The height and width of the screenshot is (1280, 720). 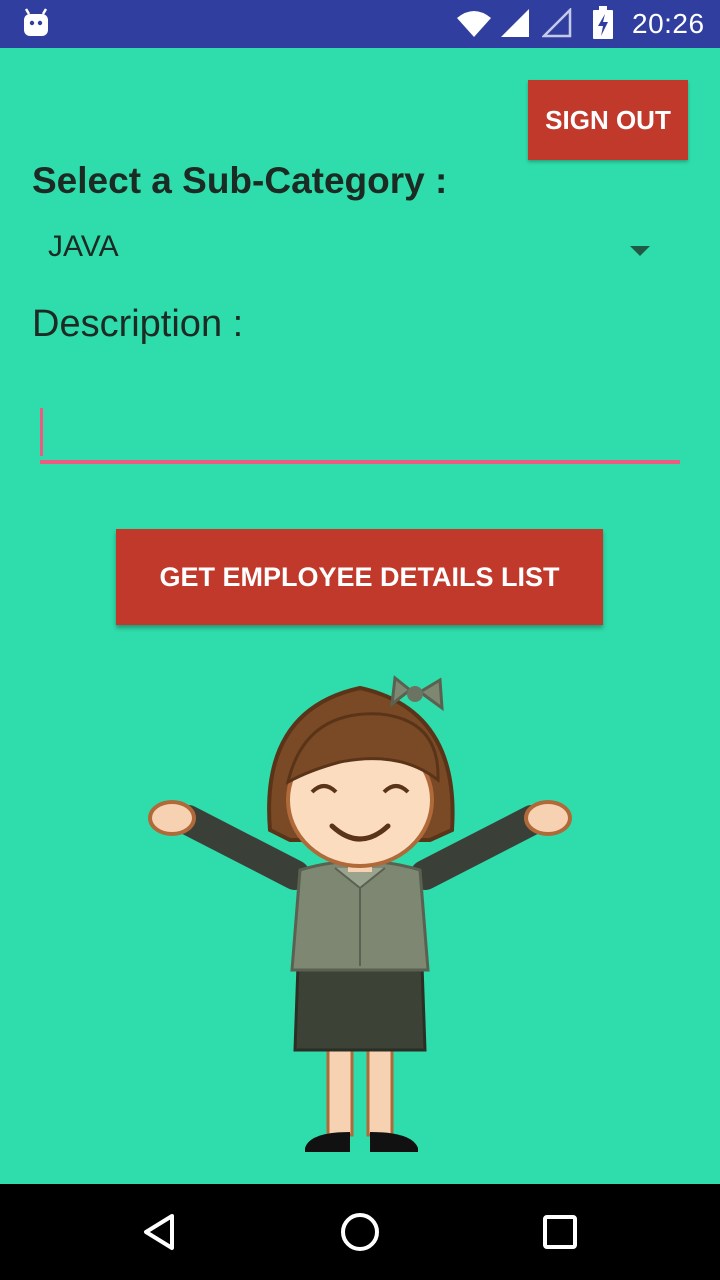 I want to click on android-icon, so click(x=36, y=22).